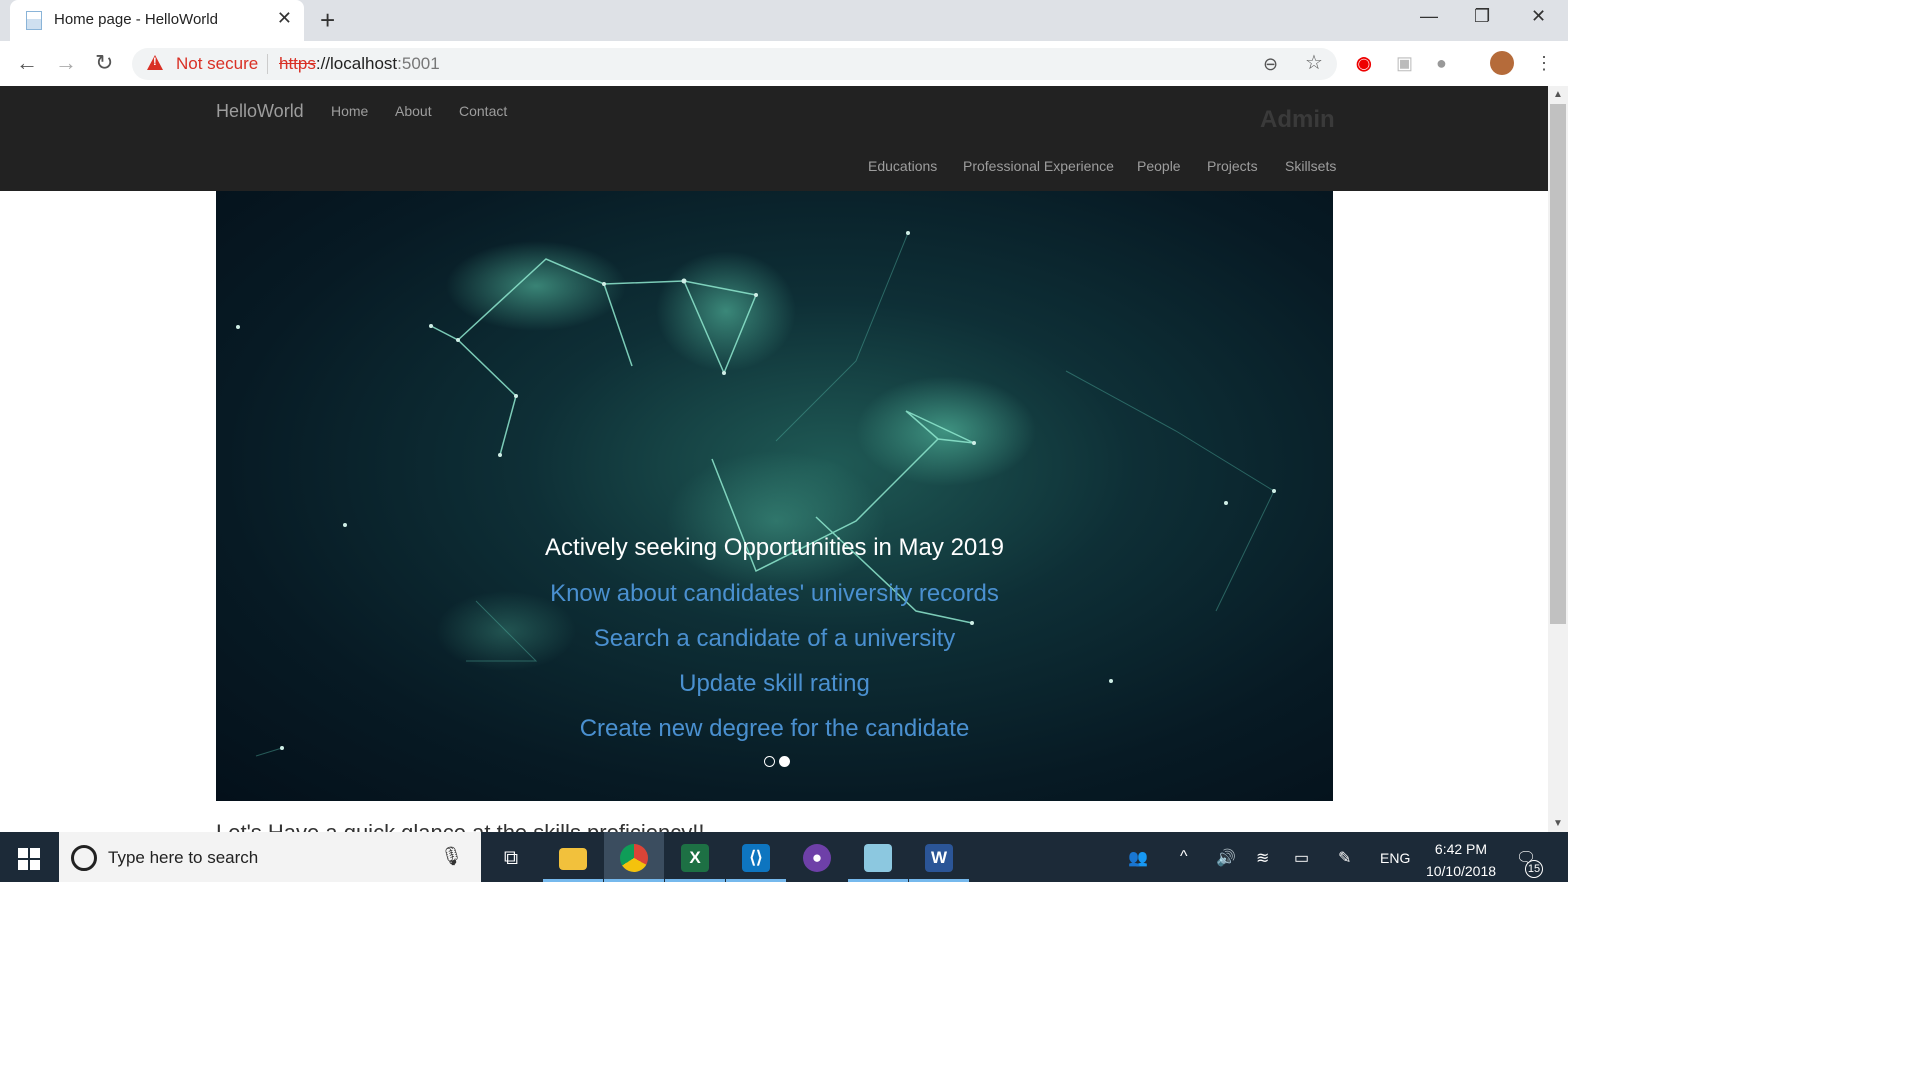 This screenshot has height=1080, width=1920. What do you see at coordinates (1441, 63) in the screenshot?
I see `extension-circle-icon: ●` at bounding box center [1441, 63].